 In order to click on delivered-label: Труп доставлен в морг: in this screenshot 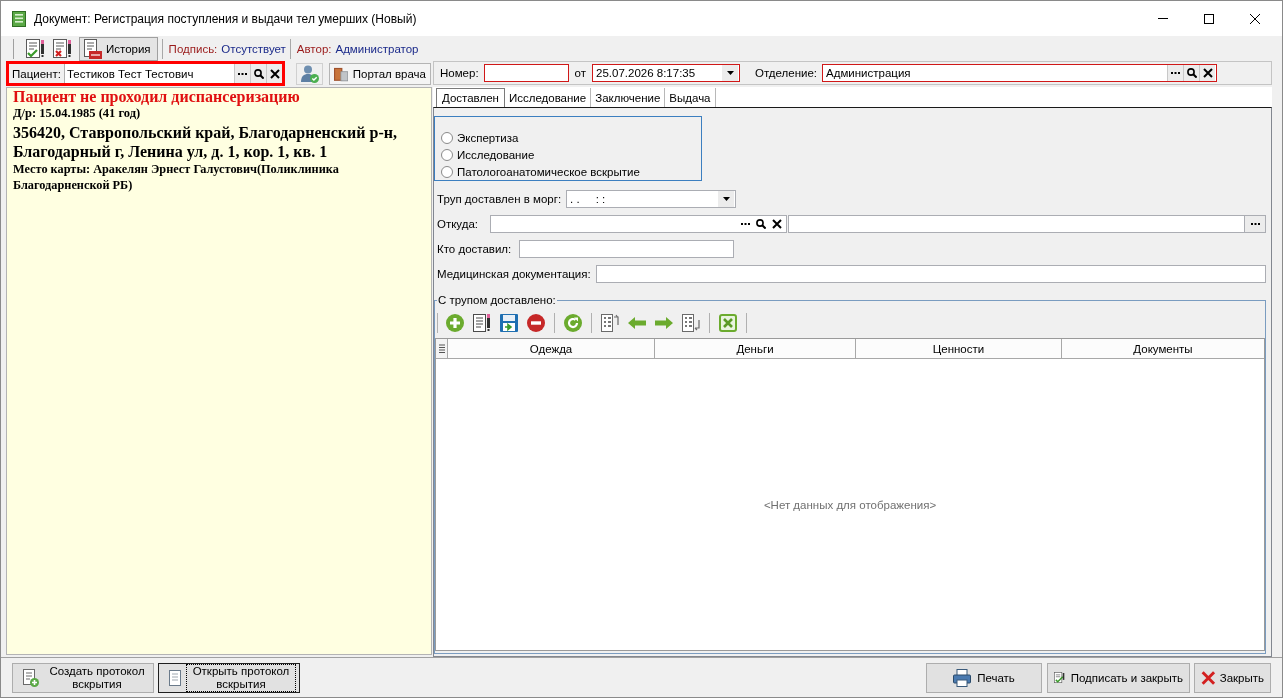, I will do `click(499, 199)`.